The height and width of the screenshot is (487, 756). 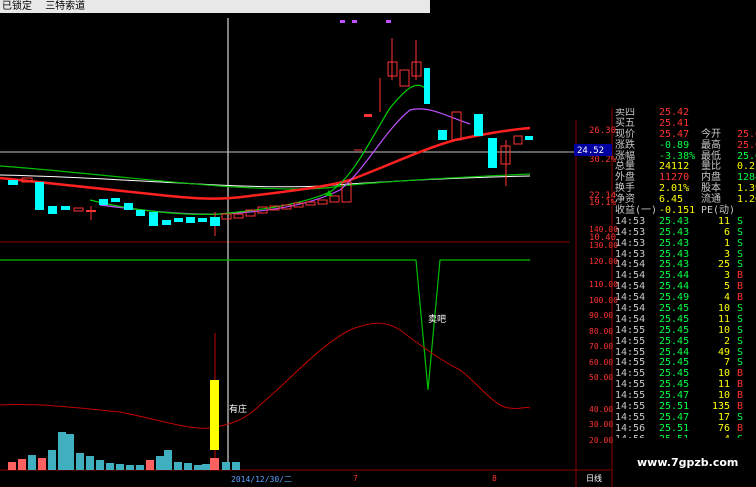 What do you see at coordinates (594, 478) in the screenshot?
I see `period-label: 日线` at bounding box center [594, 478].